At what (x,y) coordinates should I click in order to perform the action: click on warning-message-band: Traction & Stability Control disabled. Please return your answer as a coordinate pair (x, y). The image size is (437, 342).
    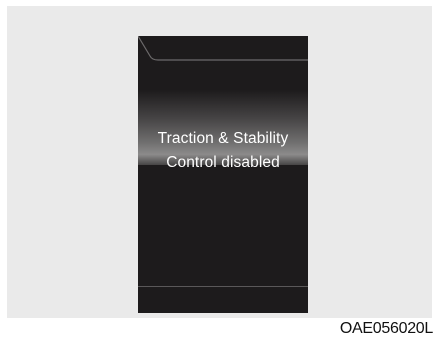
    Looking at the image, I should click on (223, 130).